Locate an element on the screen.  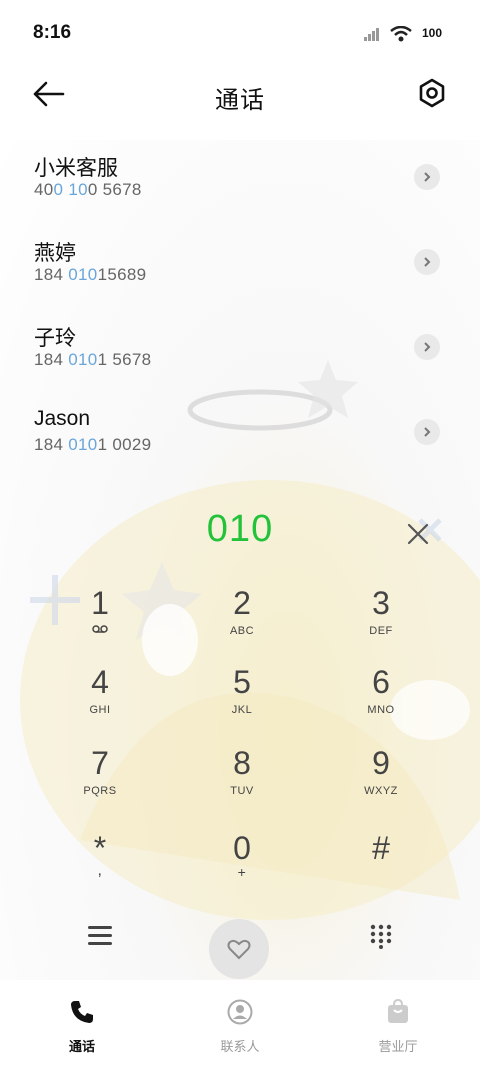
heart-call-icon is located at coordinates (239, 949).